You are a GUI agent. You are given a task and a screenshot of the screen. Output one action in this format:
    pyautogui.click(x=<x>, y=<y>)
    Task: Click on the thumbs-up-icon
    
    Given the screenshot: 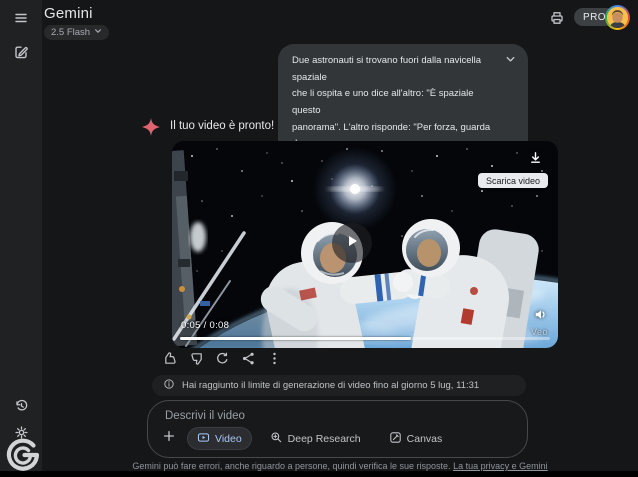 What is the action you would take?
    pyautogui.click(x=170, y=361)
    